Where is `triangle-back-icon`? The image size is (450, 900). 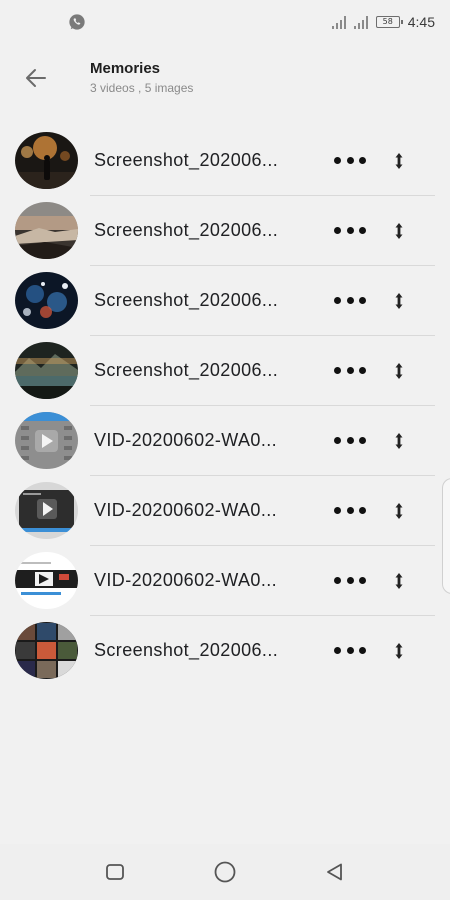
triangle-back-icon is located at coordinates (334, 872).